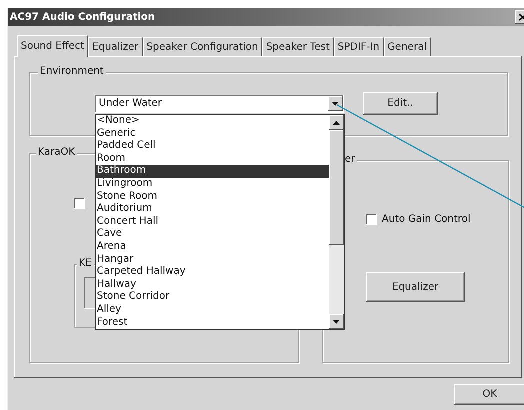  What do you see at coordinates (415, 287) in the screenshot?
I see `equalizer-button: Equalizer` at bounding box center [415, 287].